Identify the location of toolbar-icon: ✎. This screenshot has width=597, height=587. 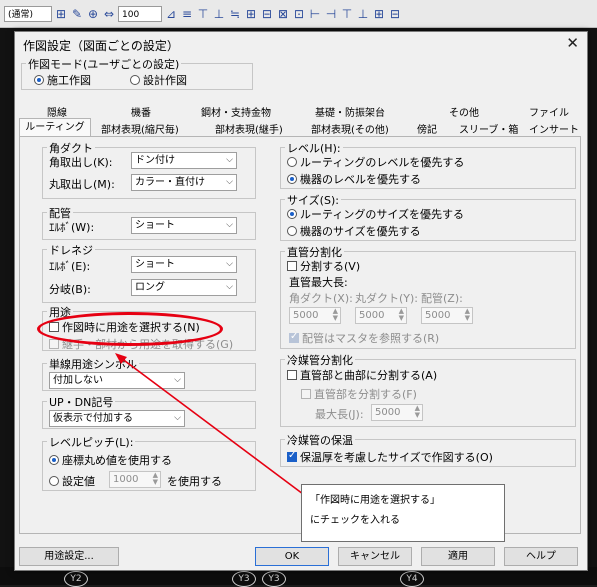
(77, 14).